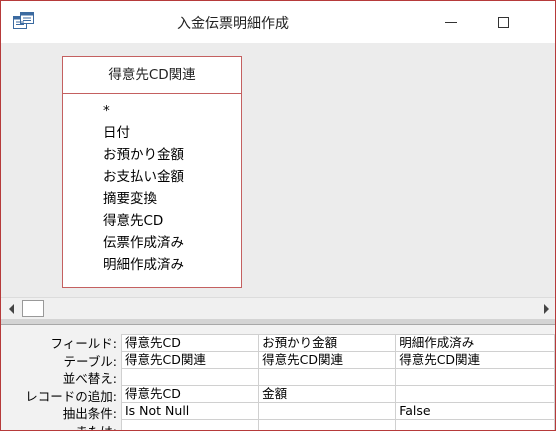 The image size is (556, 431). I want to click on maximize-icon, so click(503, 22).